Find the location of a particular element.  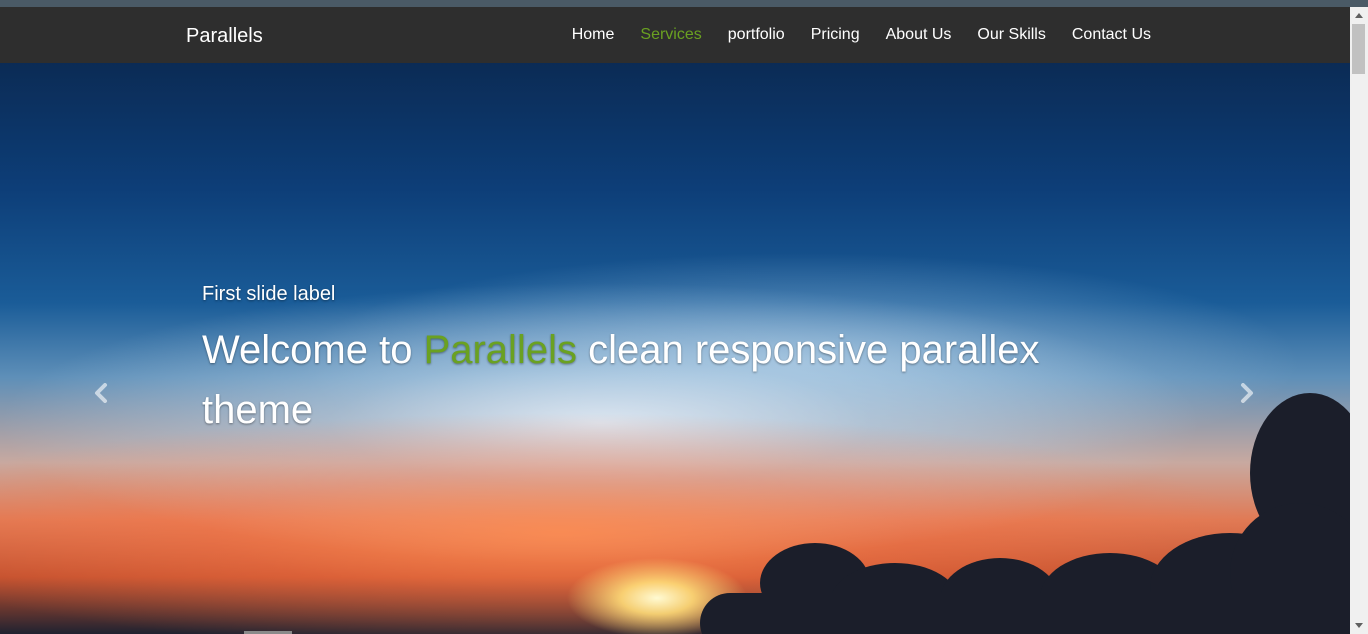

brand-logo: Parallels is located at coordinates (224, 36).